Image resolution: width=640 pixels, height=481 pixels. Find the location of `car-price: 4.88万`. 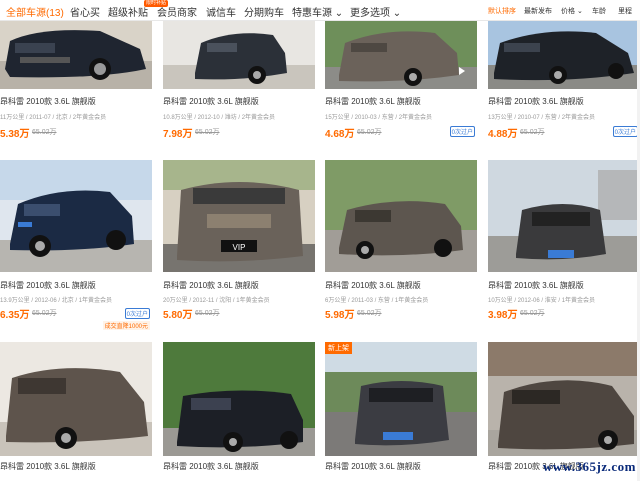

car-price: 4.88万 is located at coordinates (503, 134).